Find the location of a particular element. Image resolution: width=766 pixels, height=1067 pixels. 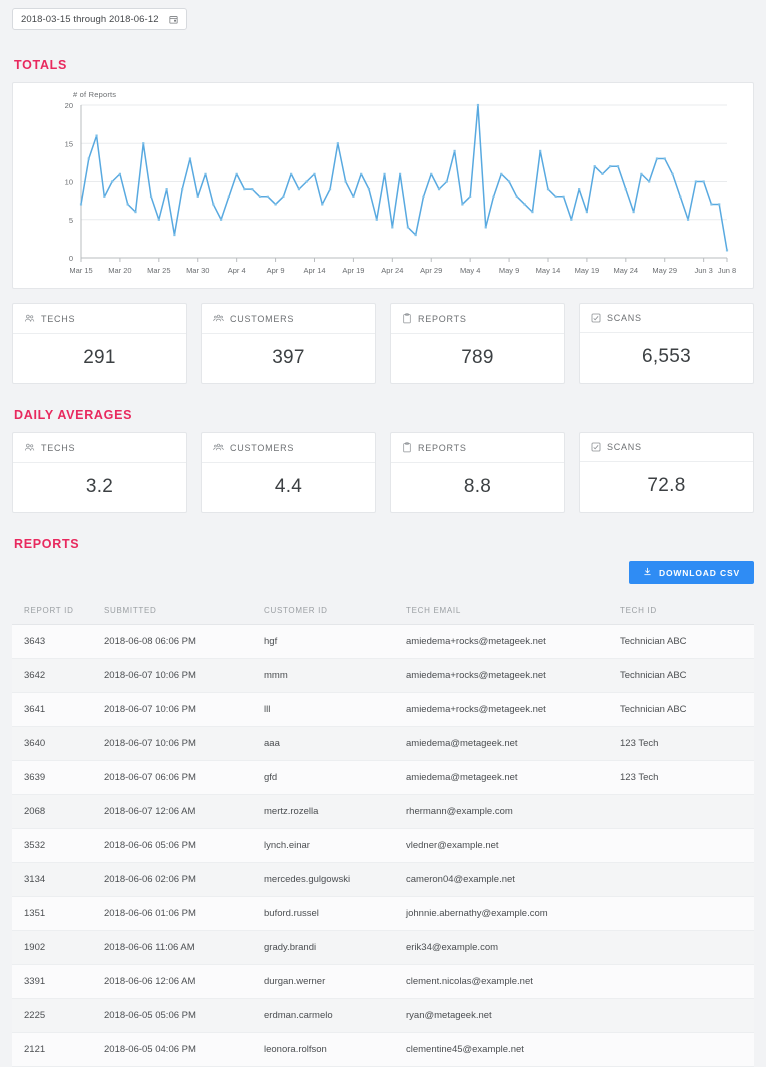

table-cell: 2018-06-06 02:06 PM is located at coordinates (172, 879).